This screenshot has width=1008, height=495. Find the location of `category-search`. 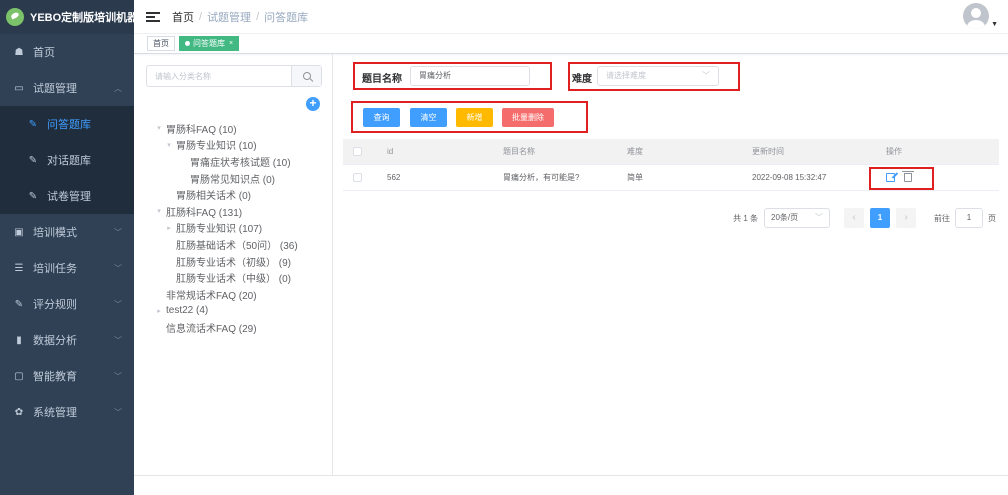

category-search is located at coordinates (234, 76).